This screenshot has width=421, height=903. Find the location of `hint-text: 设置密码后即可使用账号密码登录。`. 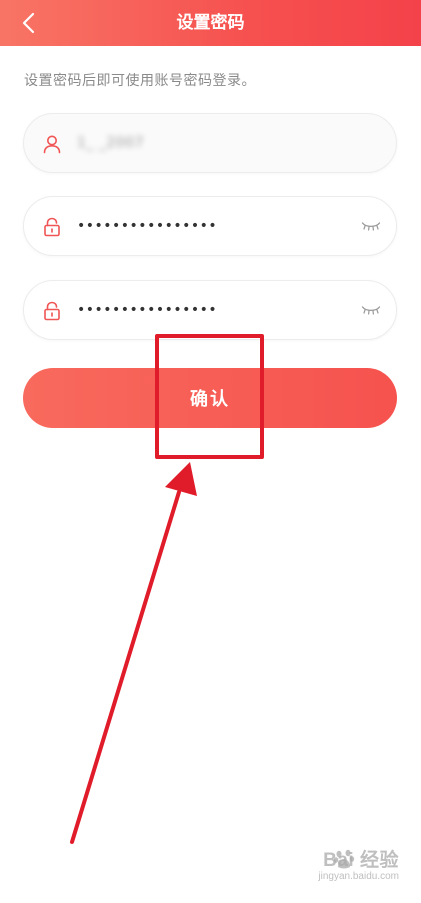

hint-text: 设置密码后即可使用账号密码登录。 is located at coordinates (140, 81).